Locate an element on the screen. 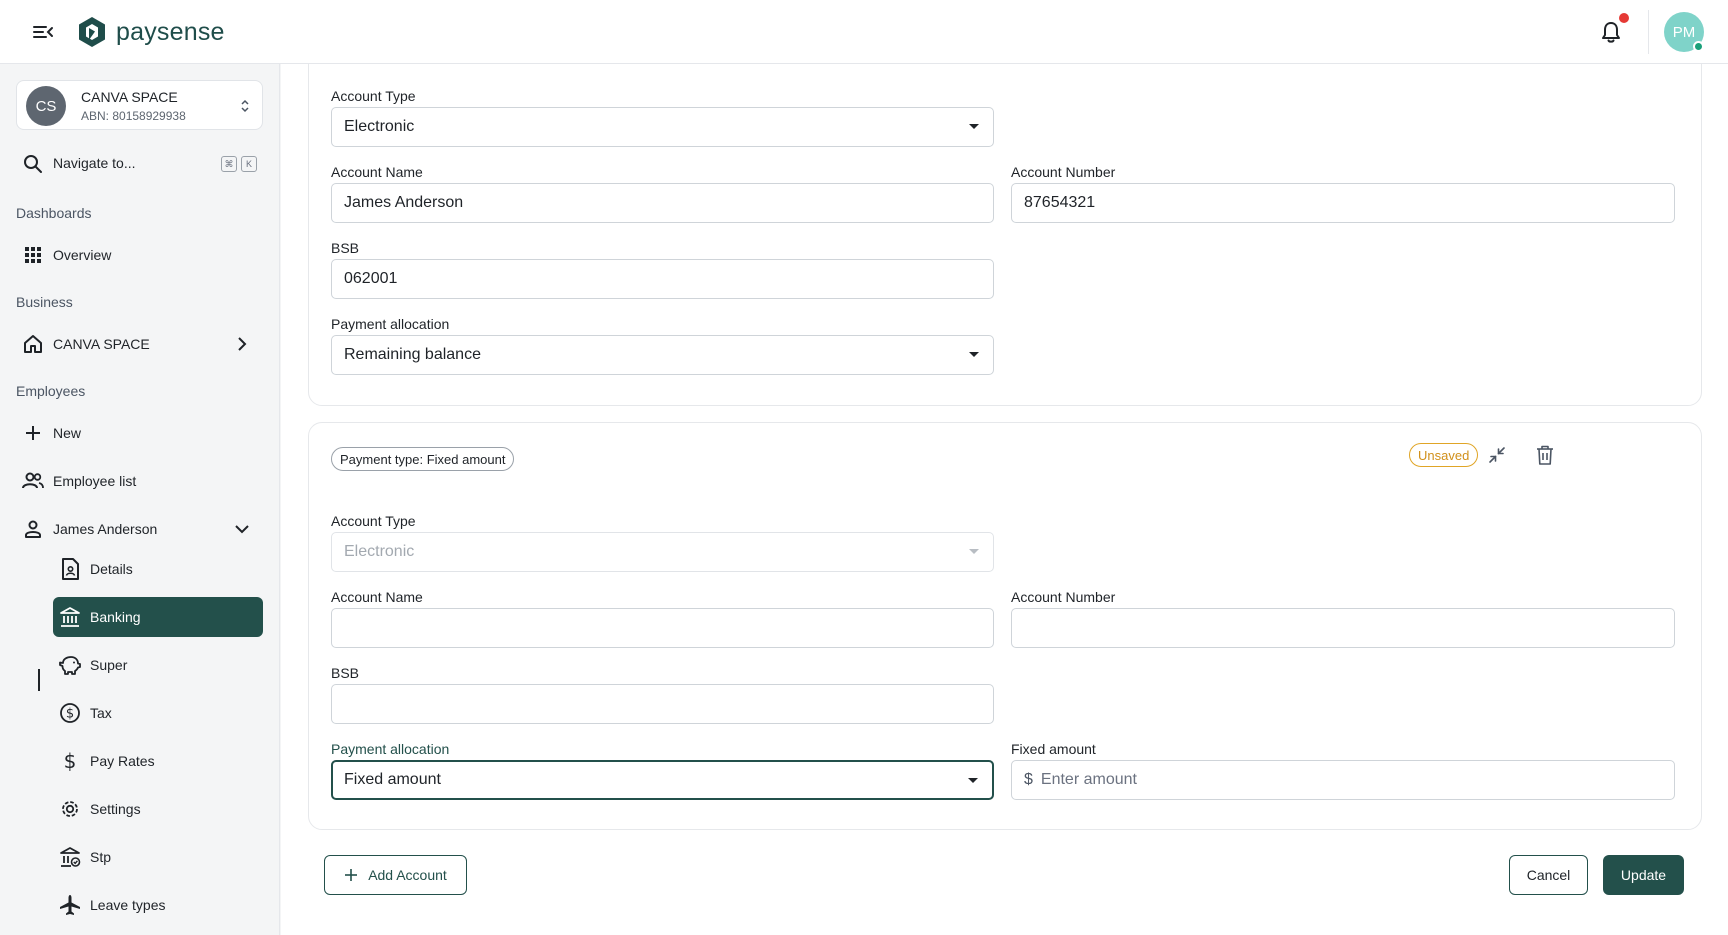  sidebar-item-label: Employee list is located at coordinates (95, 481).